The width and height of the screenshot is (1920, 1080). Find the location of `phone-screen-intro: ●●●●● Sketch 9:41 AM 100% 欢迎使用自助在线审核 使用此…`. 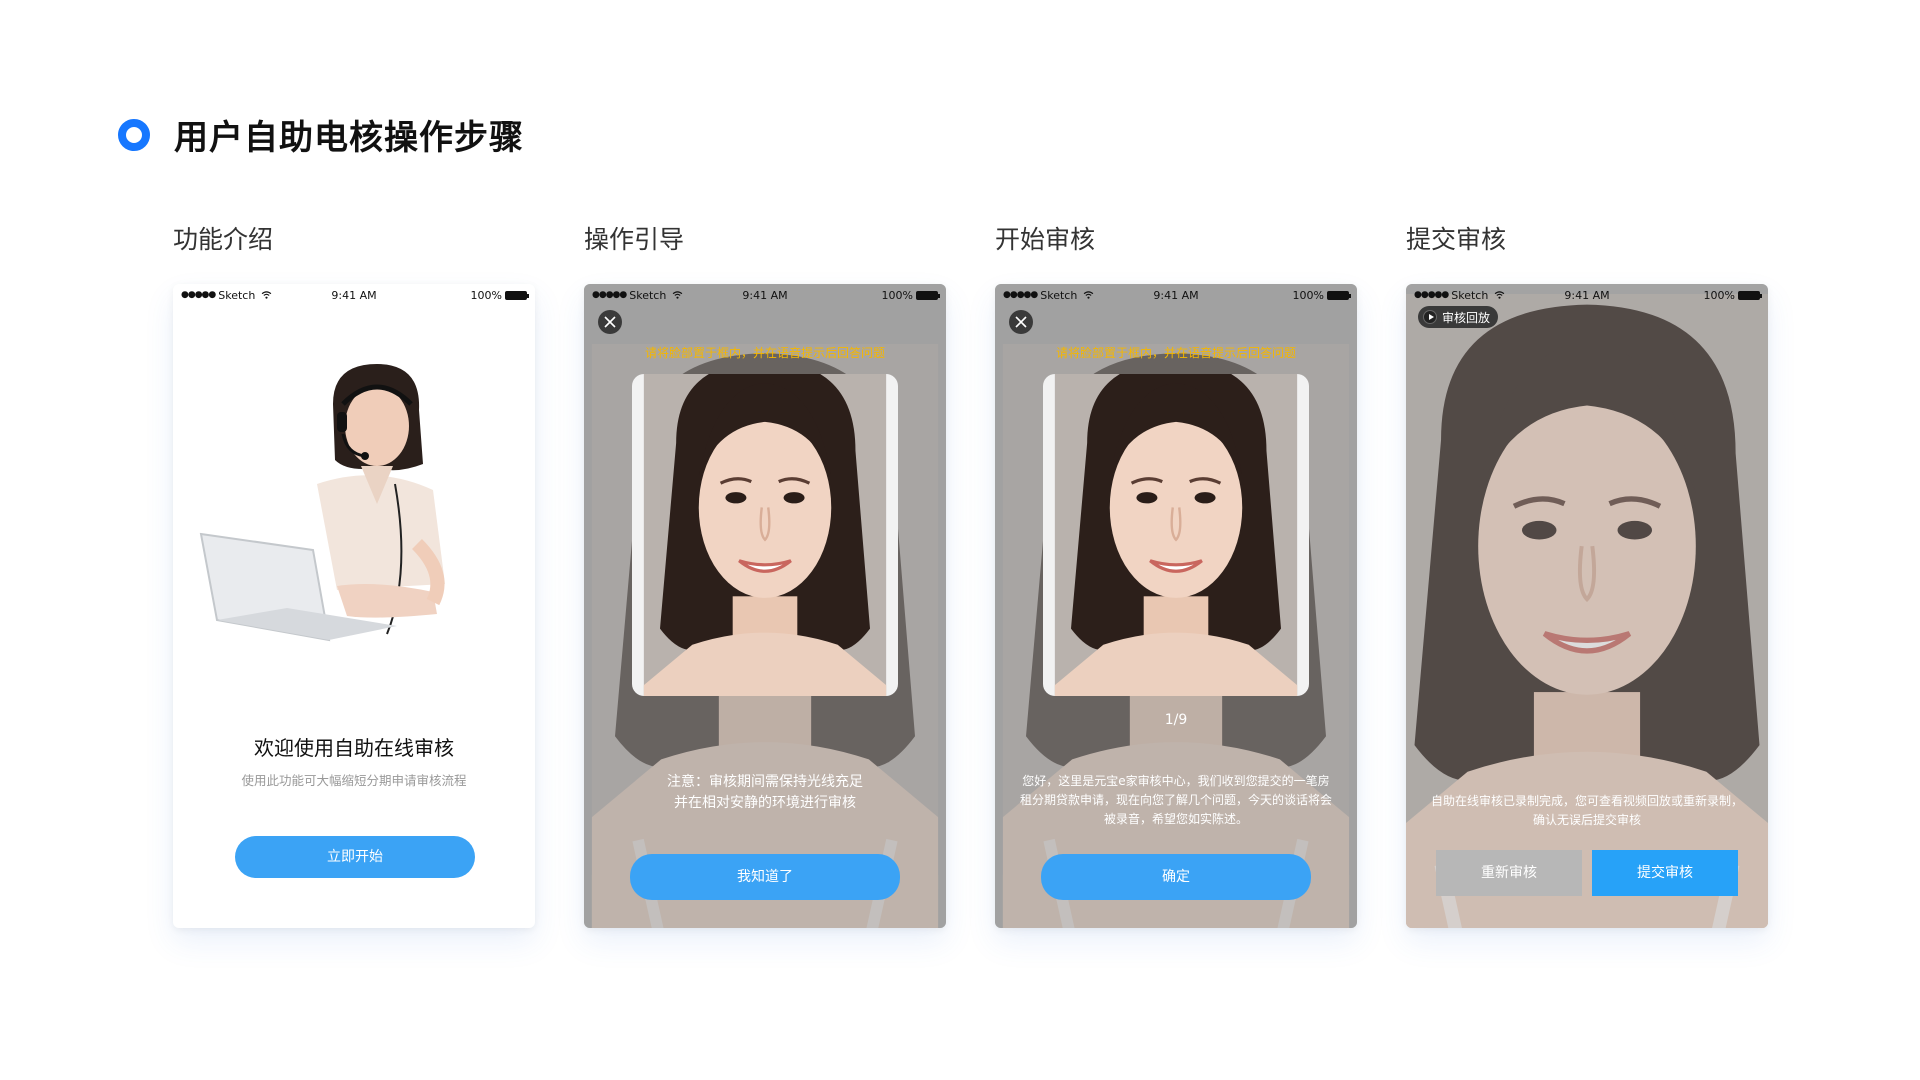

phone-screen-intro: ●●●●● Sketch 9:41 AM 100% 欢迎使用自助在线审核 使用此… is located at coordinates (354, 606).